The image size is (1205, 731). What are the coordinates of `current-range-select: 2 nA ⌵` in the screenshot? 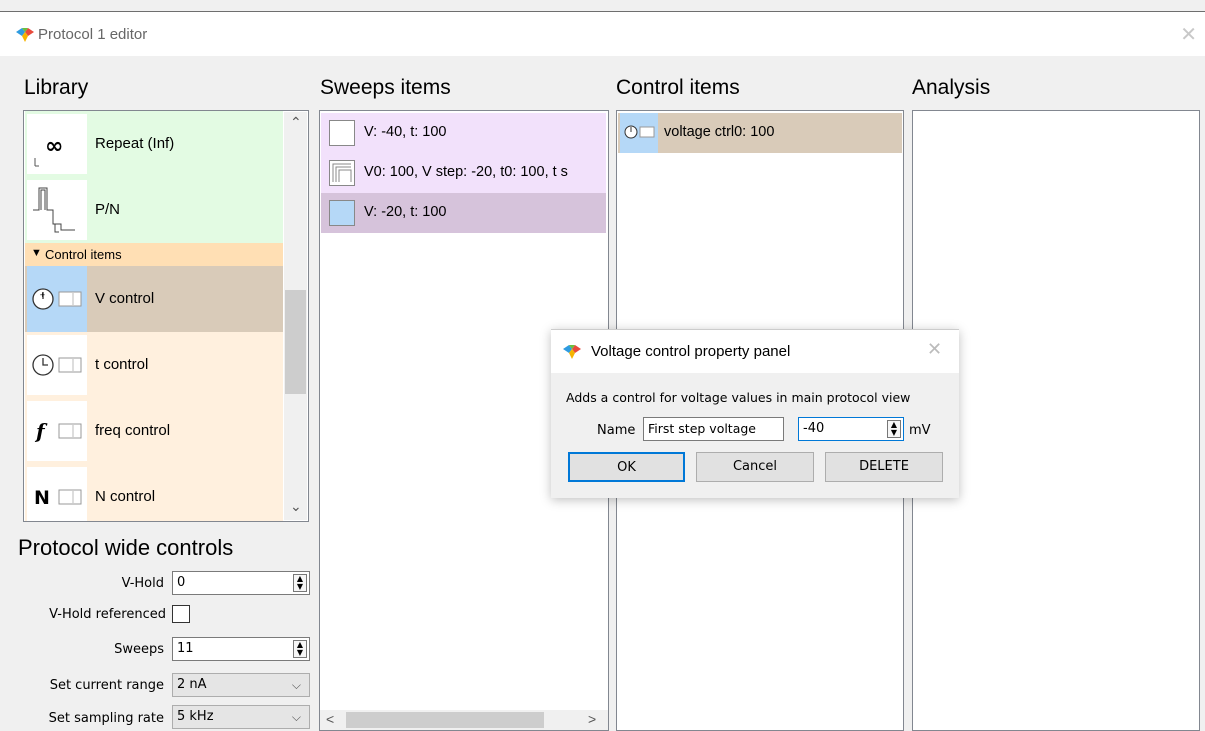 It's located at (241, 685).